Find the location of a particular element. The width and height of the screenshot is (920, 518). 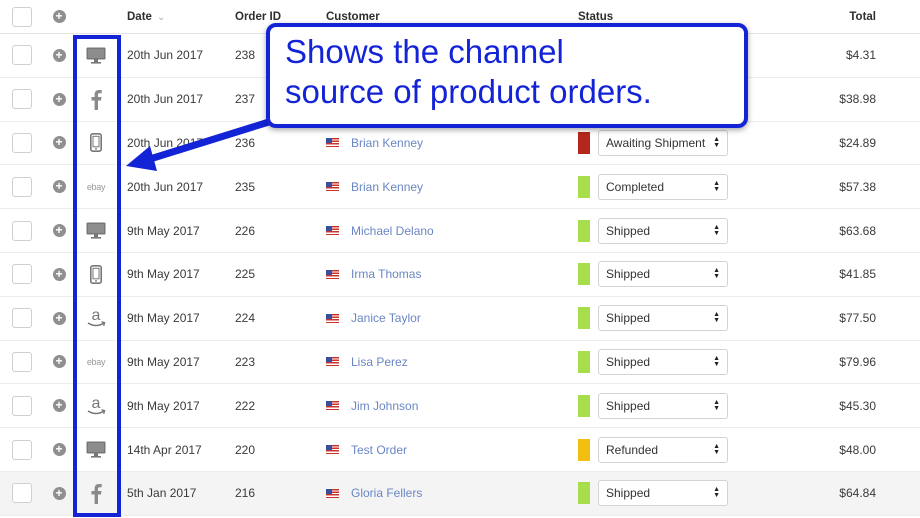

callout-line-2: source of product orders. is located at coordinates (468, 91).